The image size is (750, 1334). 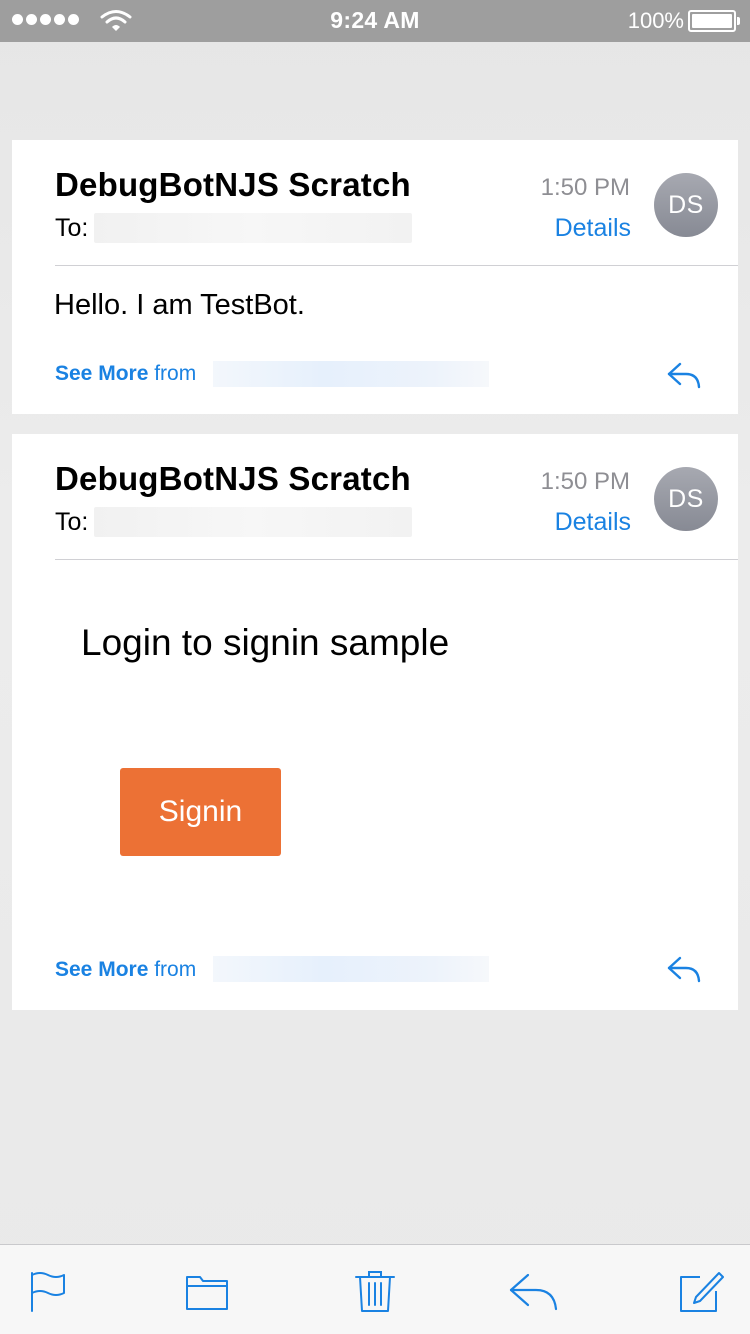 I want to click on trash-icon, so click(x=375, y=1291).